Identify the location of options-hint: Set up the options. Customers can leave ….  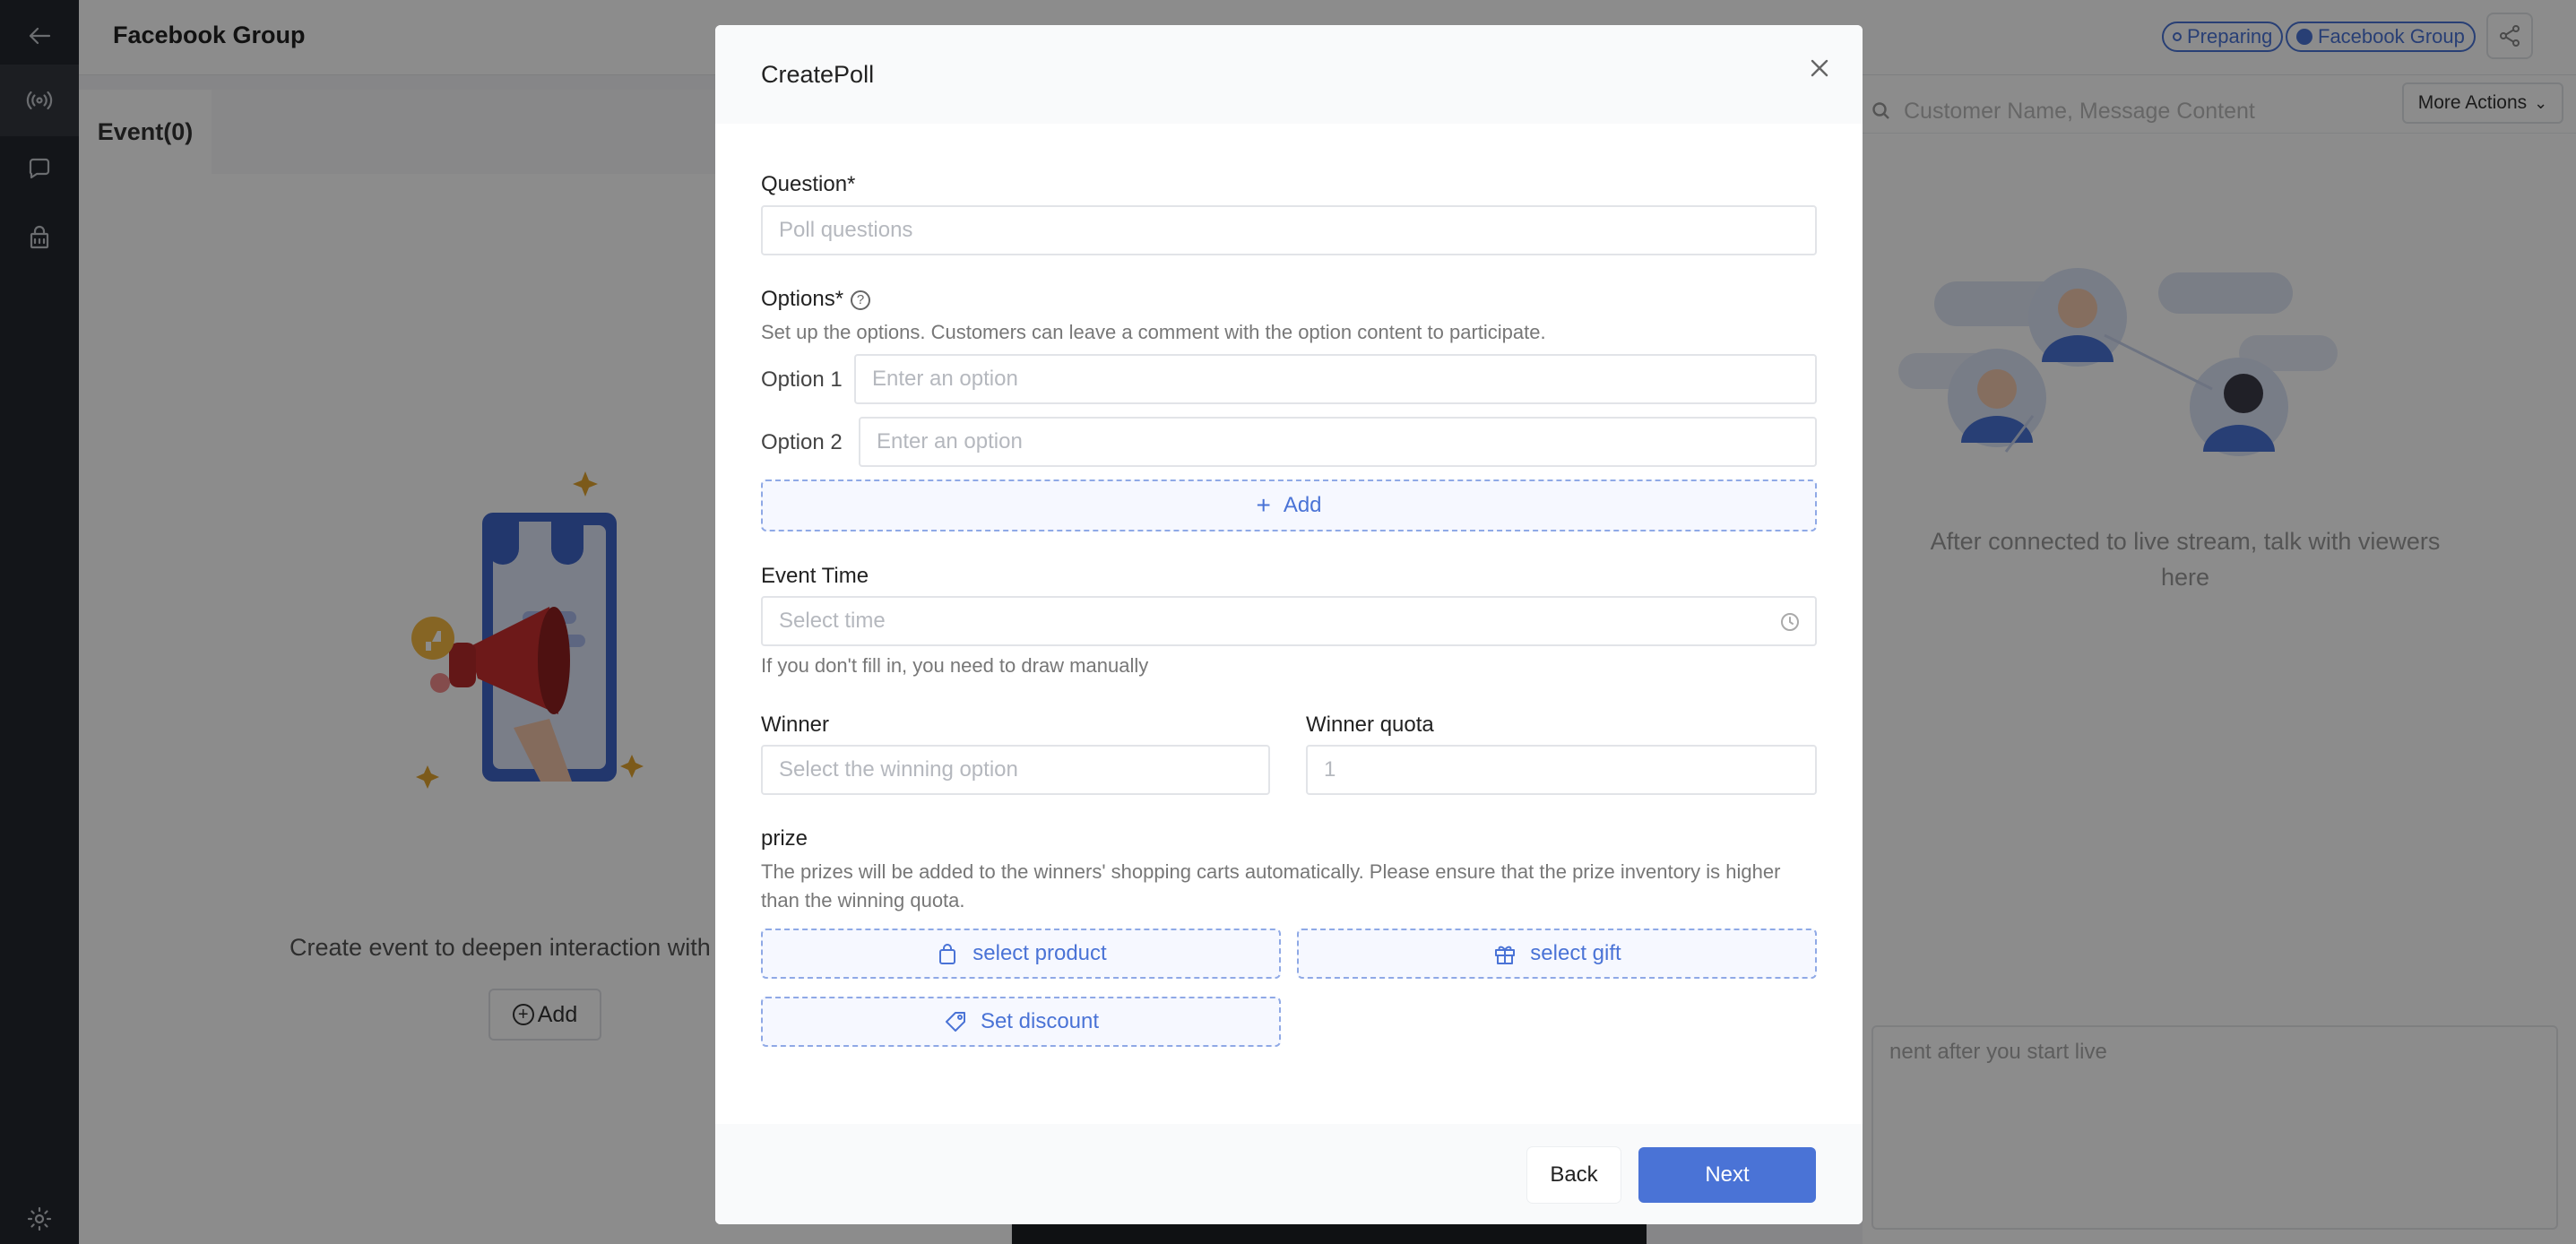
(1153, 332).